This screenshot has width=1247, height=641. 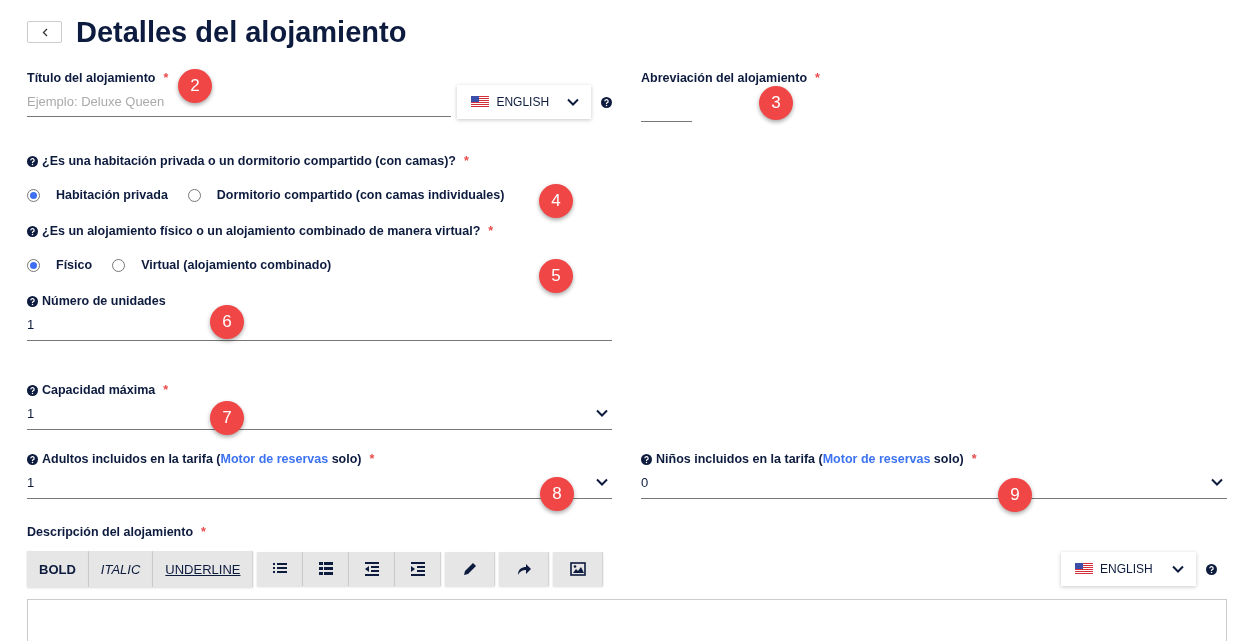 I want to click on format-button: ITALIC, so click(x=121, y=569).